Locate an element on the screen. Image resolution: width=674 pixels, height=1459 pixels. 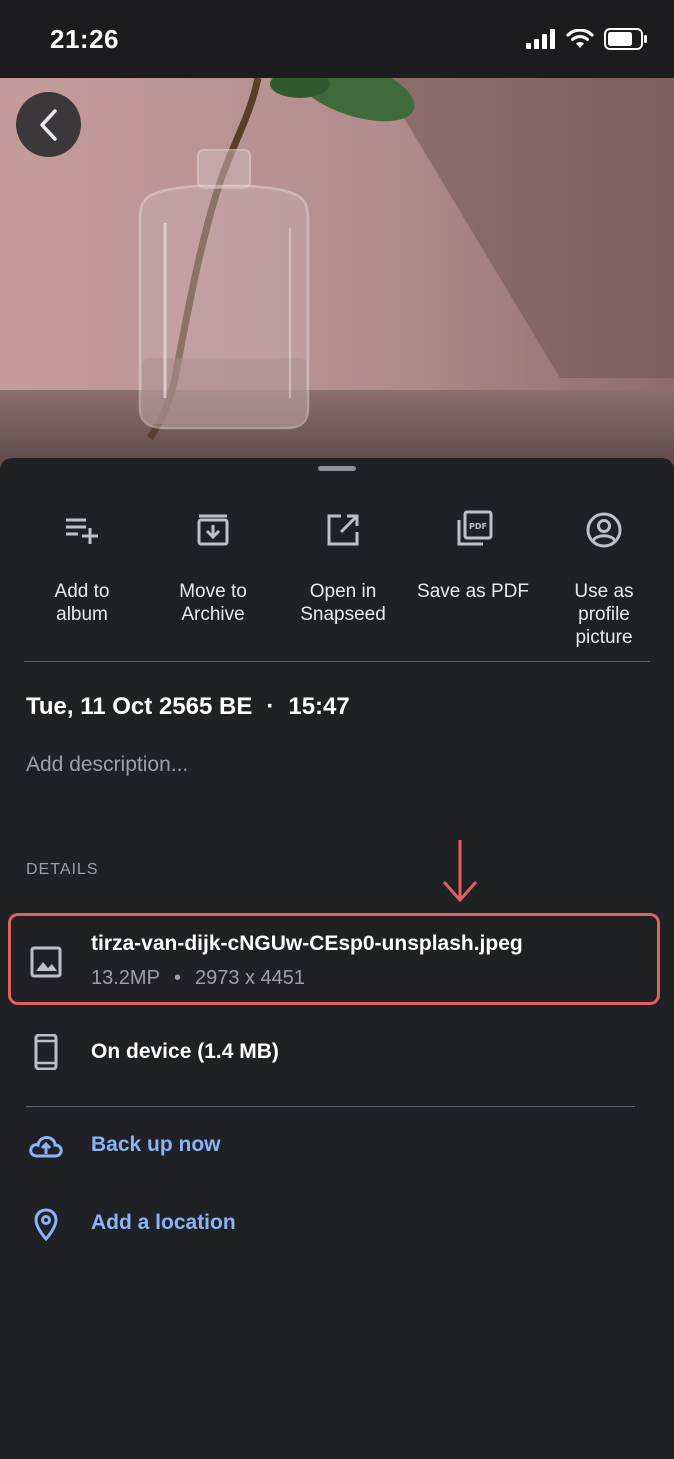
pdf-icon: PDF is located at coordinates (475, 528).